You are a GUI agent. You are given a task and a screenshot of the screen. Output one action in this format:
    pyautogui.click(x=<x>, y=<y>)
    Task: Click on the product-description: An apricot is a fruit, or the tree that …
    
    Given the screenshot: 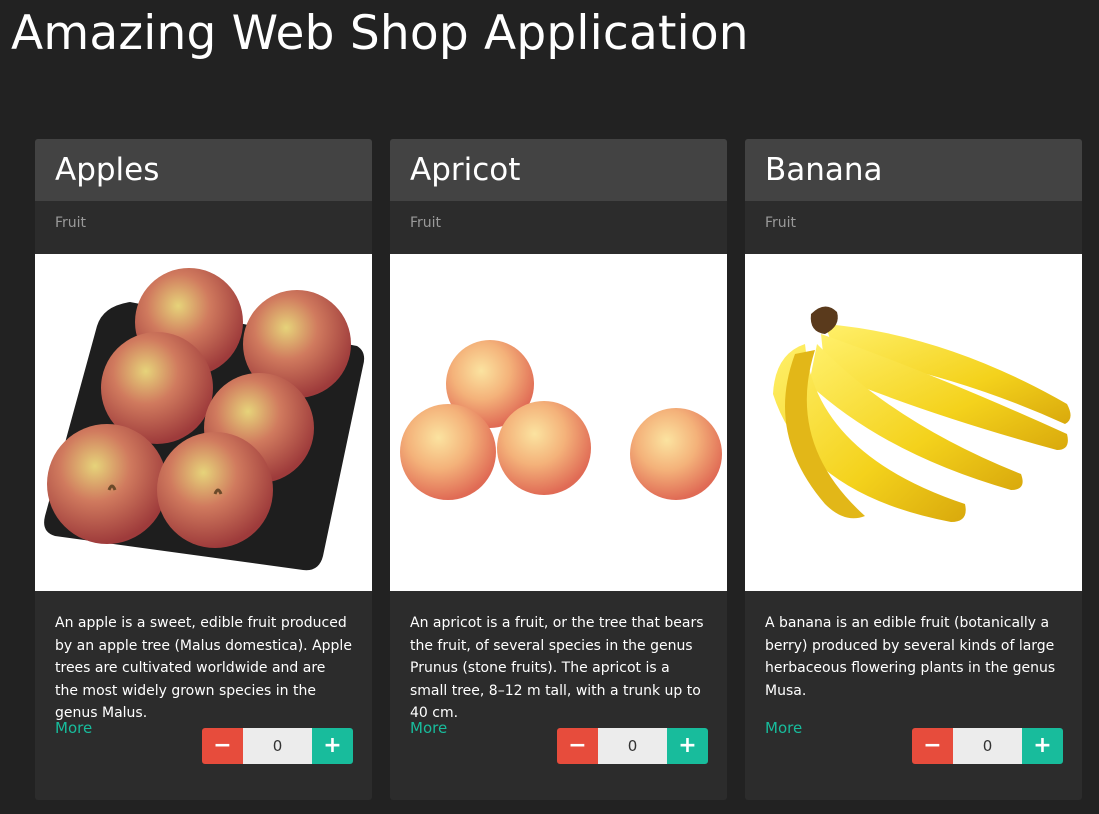 What is the action you would take?
    pyautogui.click(x=557, y=668)
    